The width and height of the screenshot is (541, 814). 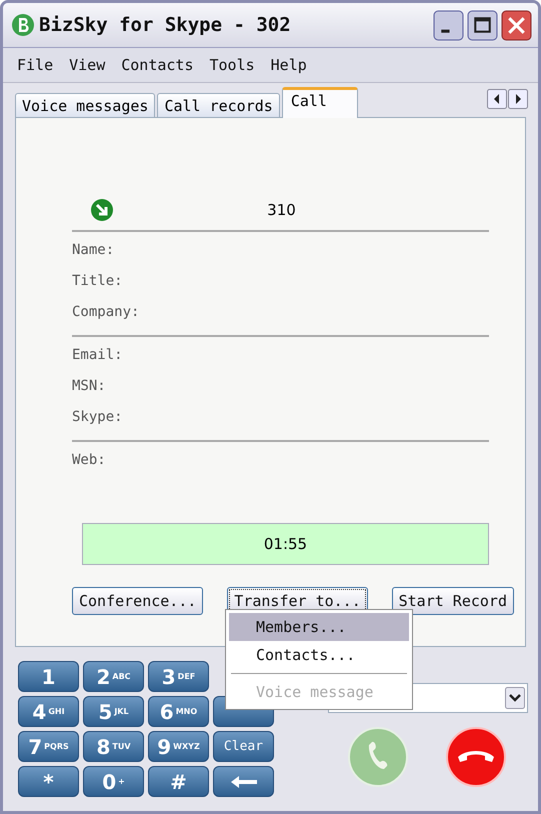 I want to click on field-label: Name:, so click(x=94, y=250).